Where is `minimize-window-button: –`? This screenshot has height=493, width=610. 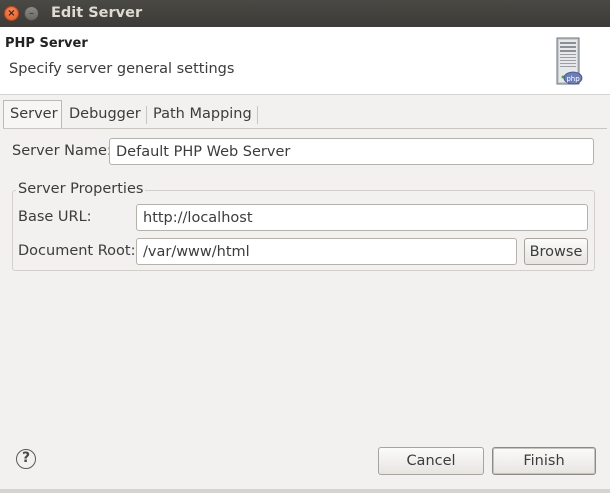
minimize-window-button: – is located at coordinates (31, 13).